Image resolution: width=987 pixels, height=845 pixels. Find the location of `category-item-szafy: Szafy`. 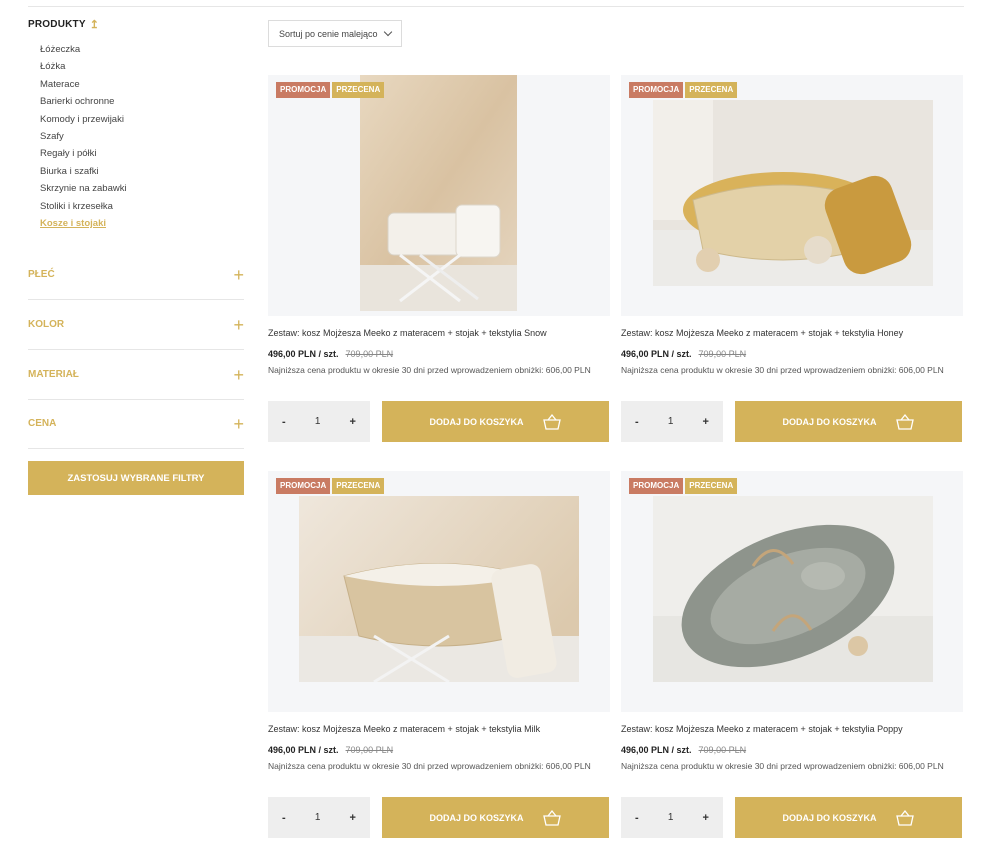

category-item-szafy: Szafy is located at coordinates (142, 136).